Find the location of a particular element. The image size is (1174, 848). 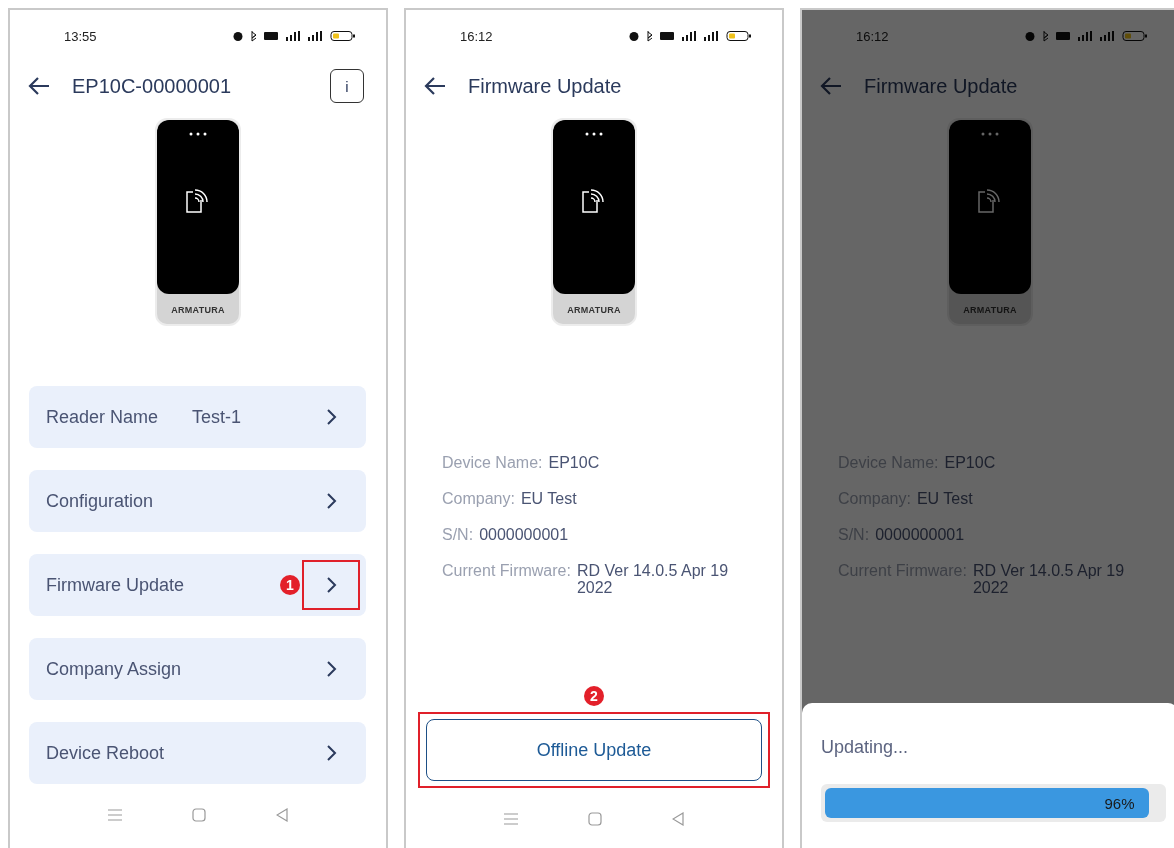

callout-number: 1 is located at coordinates (290, 585).